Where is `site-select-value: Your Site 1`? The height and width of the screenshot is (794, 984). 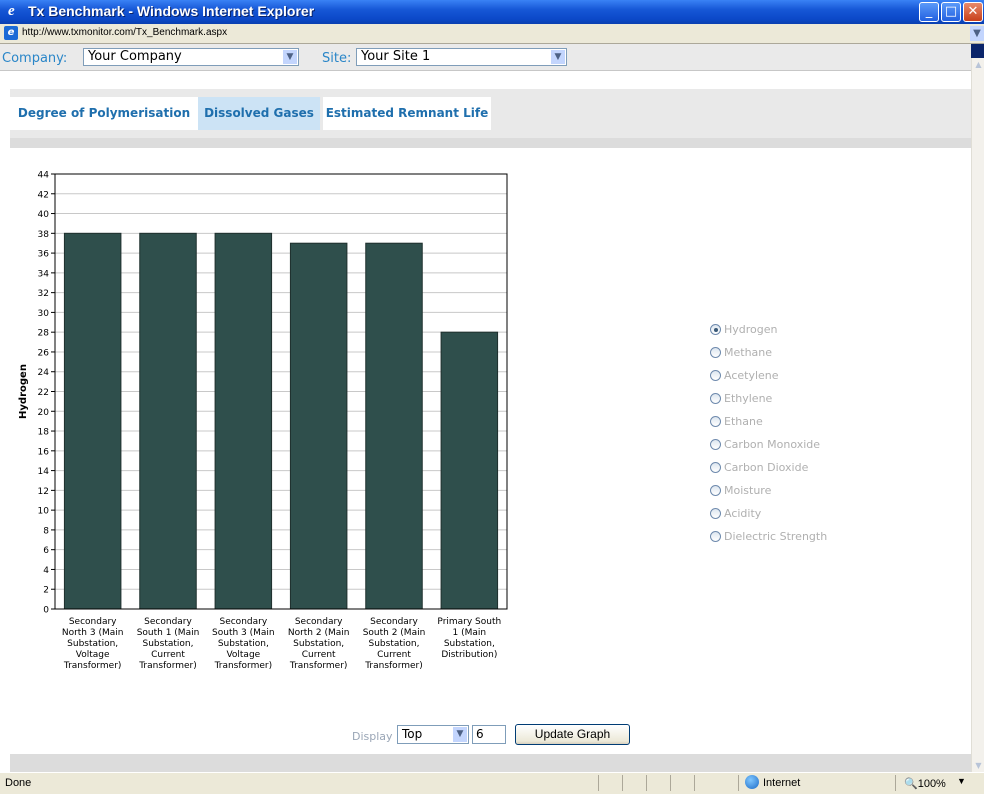
site-select-value: Your Site 1 is located at coordinates (396, 56).